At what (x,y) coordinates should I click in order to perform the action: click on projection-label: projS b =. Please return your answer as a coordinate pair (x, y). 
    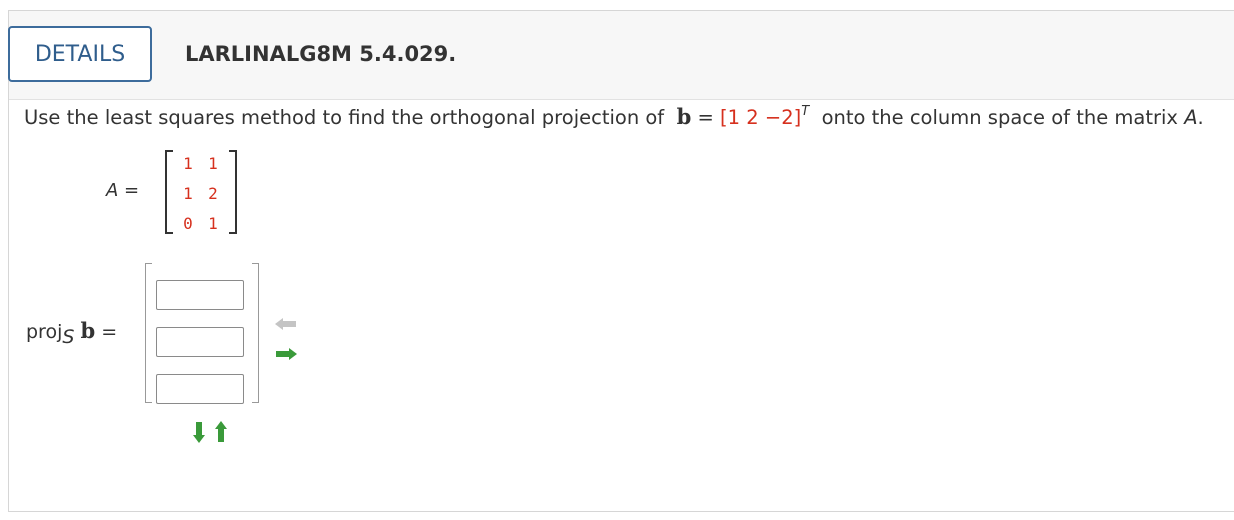
    Looking at the image, I should click on (72, 333).